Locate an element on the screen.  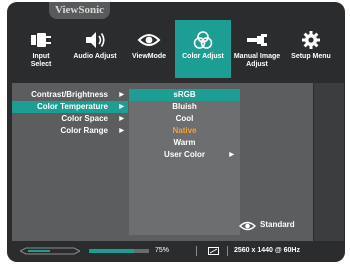
menu-item-label: Color Temperature is located at coordinates (72, 106).